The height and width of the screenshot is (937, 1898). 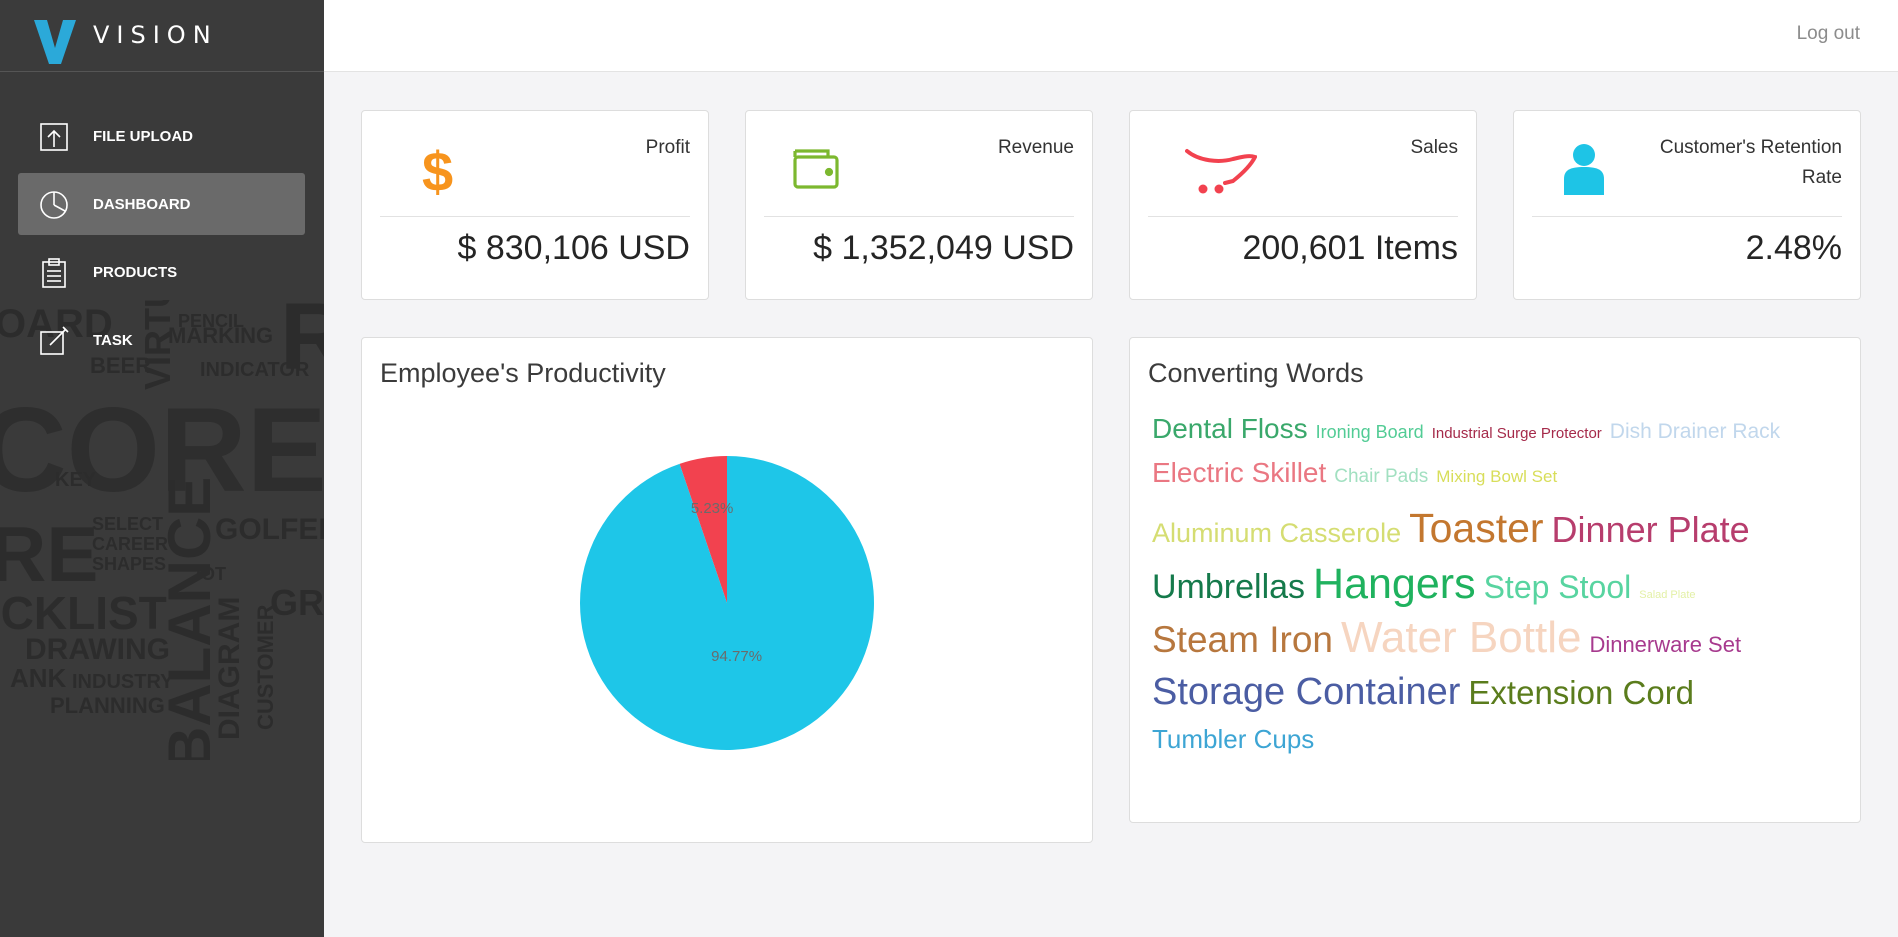 What do you see at coordinates (1434, 147) in the screenshot?
I see `stat-title: Sales` at bounding box center [1434, 147].